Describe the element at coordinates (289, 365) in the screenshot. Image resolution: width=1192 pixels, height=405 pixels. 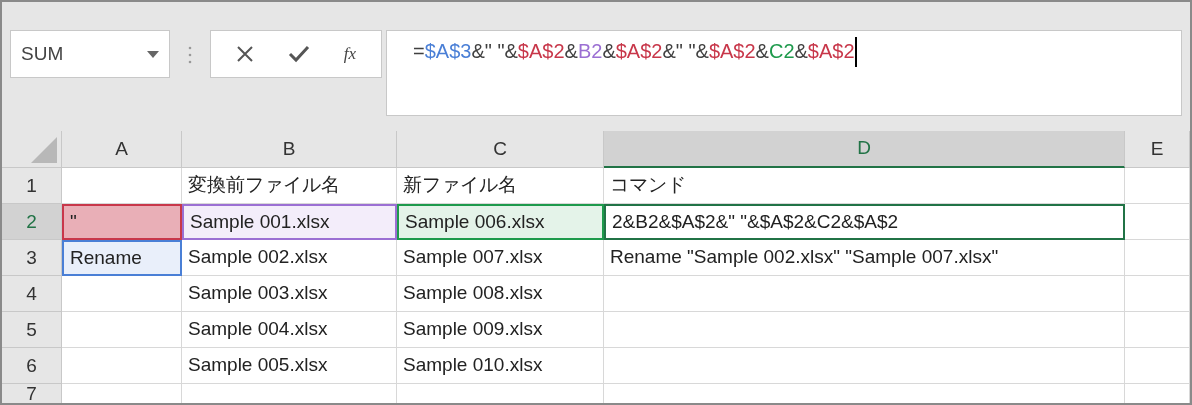
I see `table-cell: Sample 005.xlsx` at that location.